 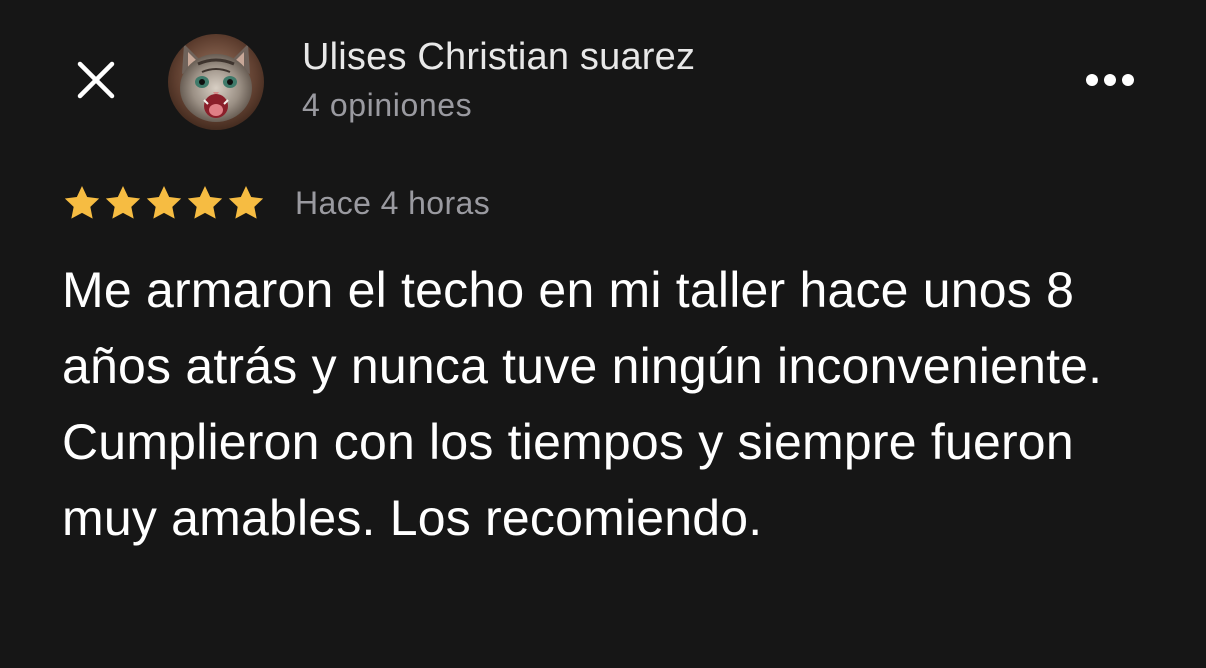 I want to click on rating-row: Hace 4 horas, so click(x=276, y=203).